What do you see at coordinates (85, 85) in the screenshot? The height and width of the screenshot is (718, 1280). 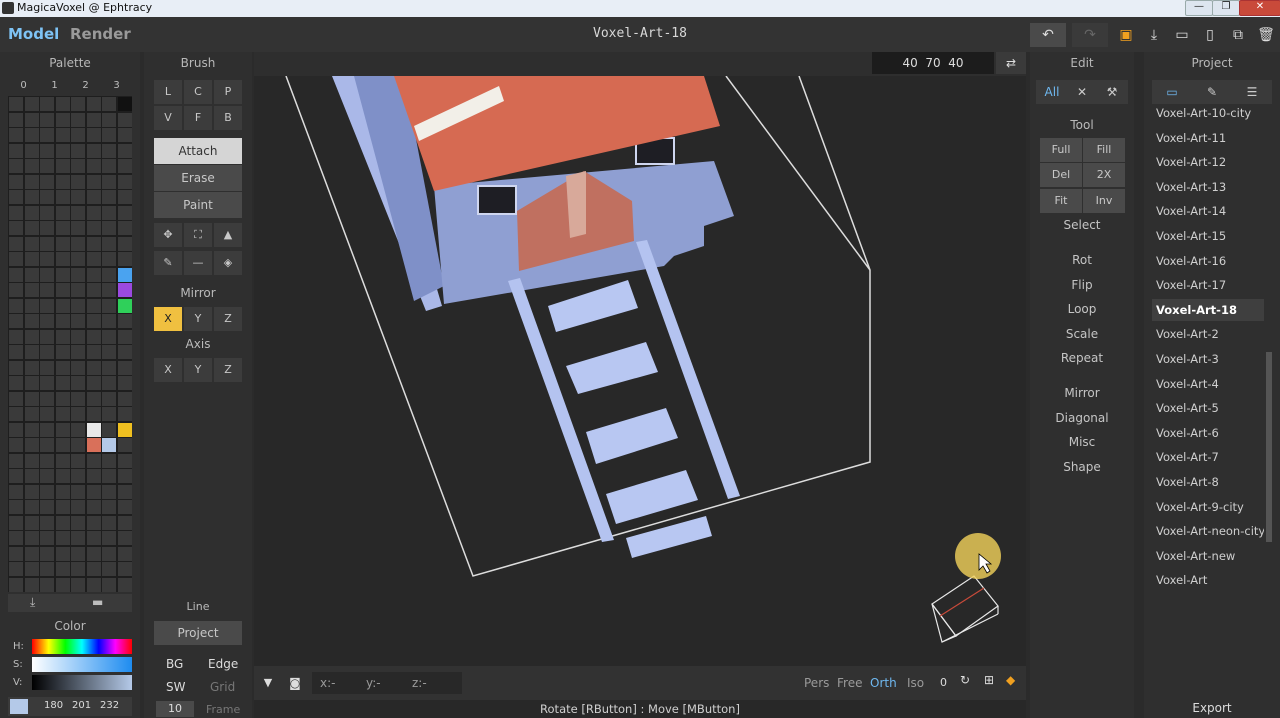 I see `palette-page-2: 2` at bounding box center [85, 85].